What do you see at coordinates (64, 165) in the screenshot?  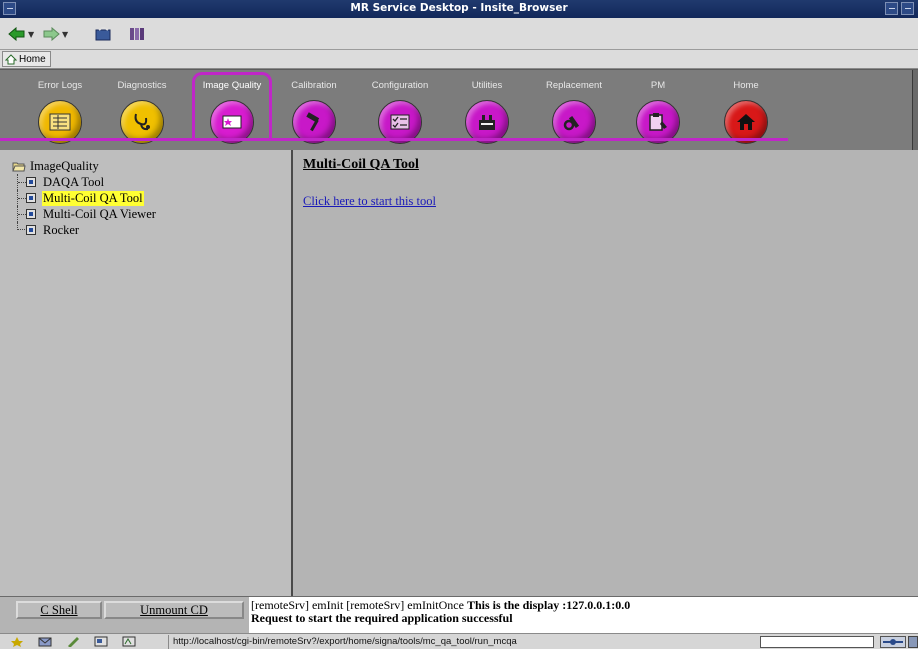 I see `tree-root-label: ImageQuality` at bounding box center [64, 165].